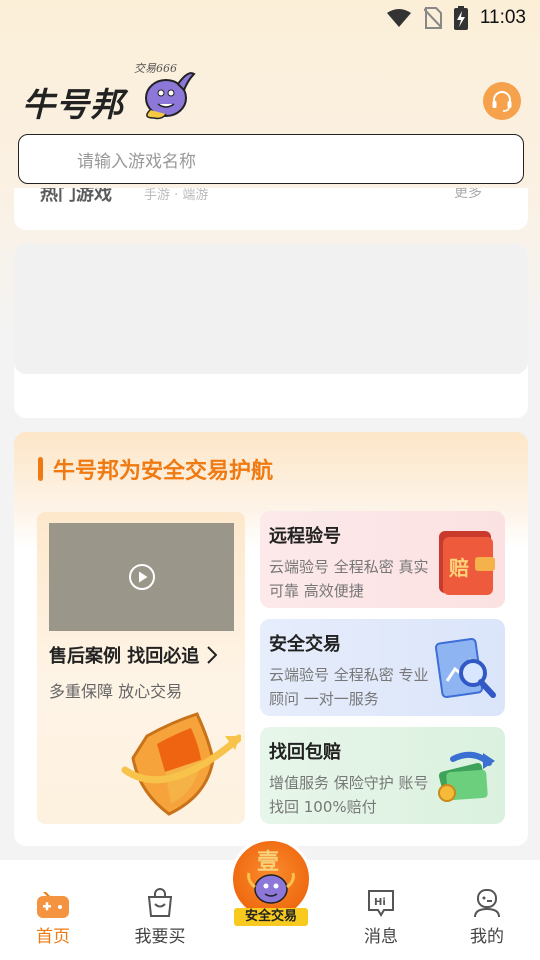 This screenshot has width=540, height=960. I want to click on wifi-icon, so click(398, 18).